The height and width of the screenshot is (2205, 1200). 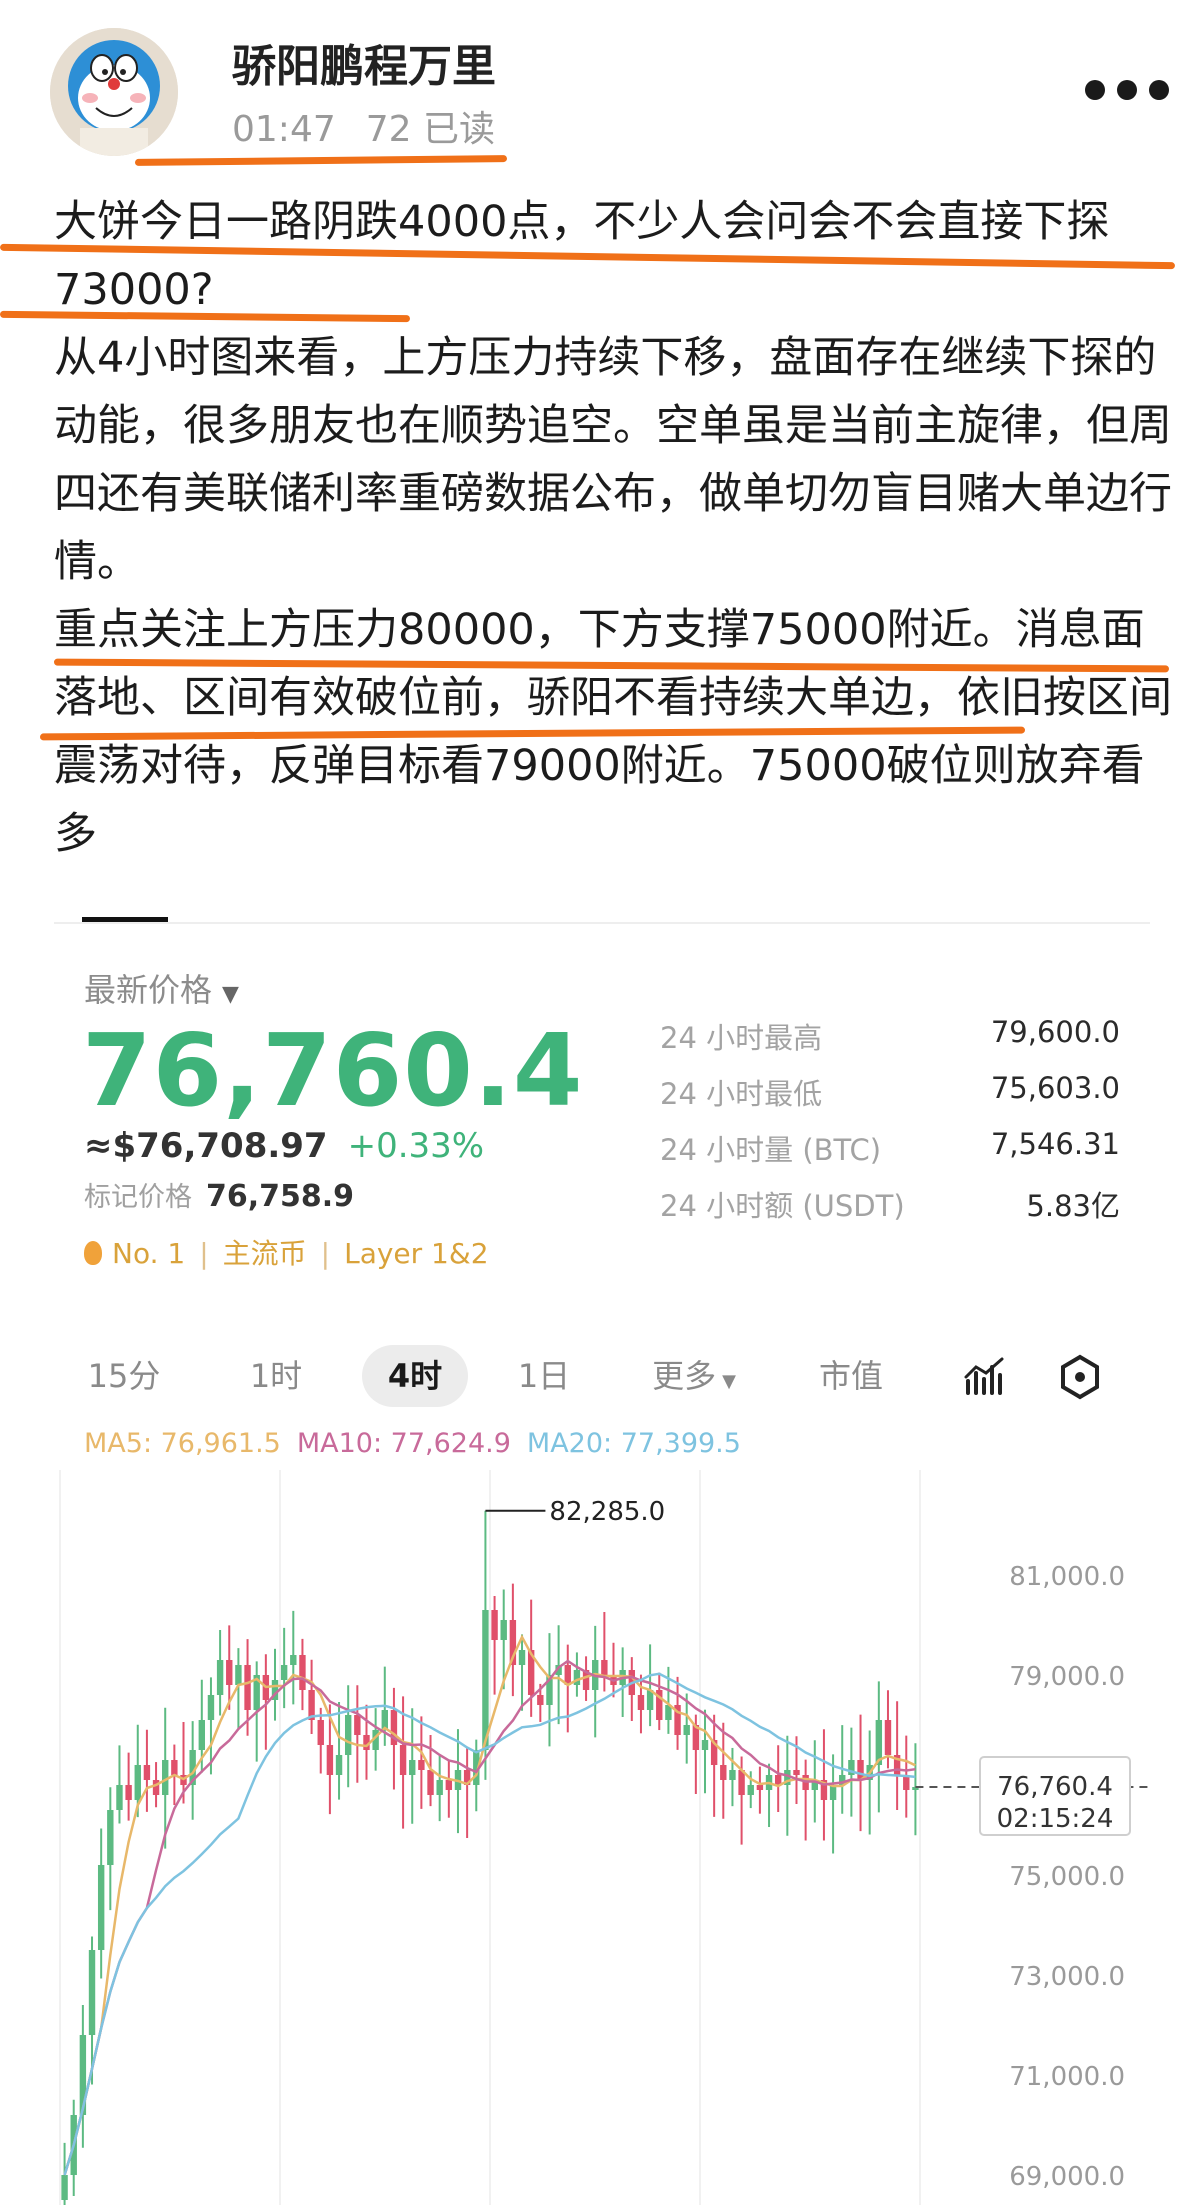 What do you see at coordinates (1055, 1032) in the screenshot?
I see `stat-value: 79,600.0` at bounding box center [1055, 1032].